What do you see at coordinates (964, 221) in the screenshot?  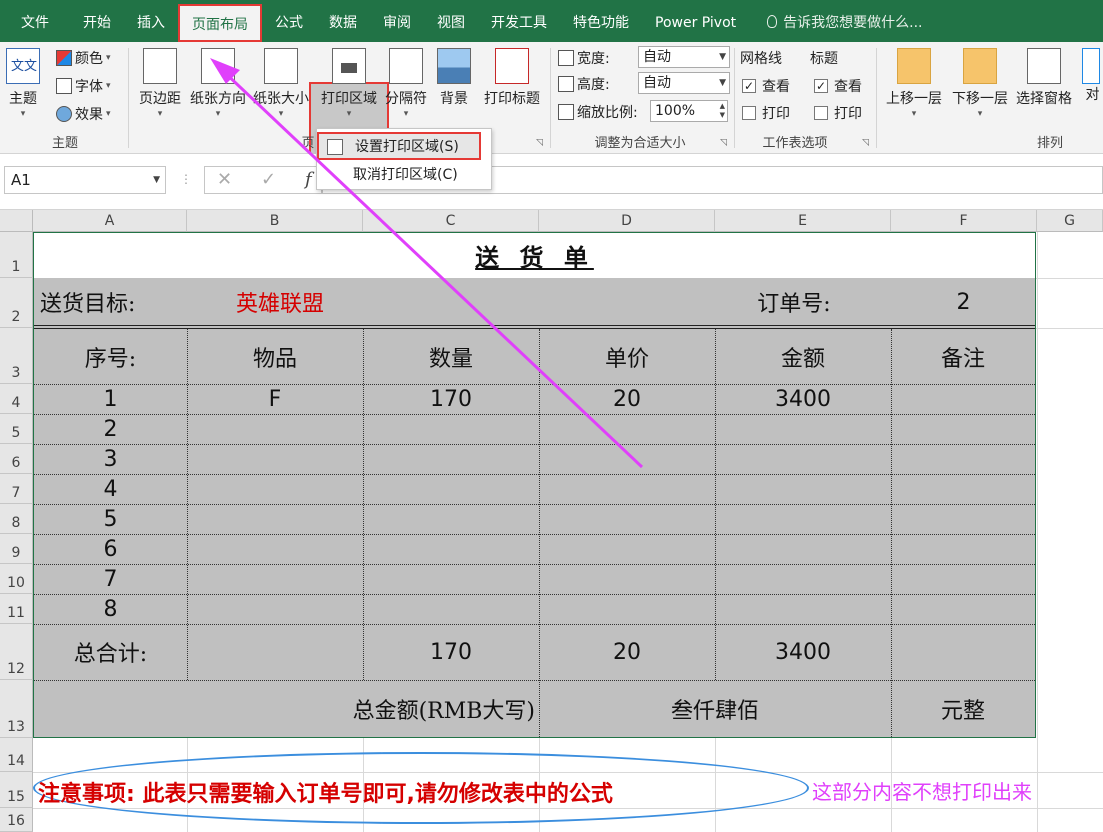 I see `column-header-f: F` at bounding box center [964, 221].